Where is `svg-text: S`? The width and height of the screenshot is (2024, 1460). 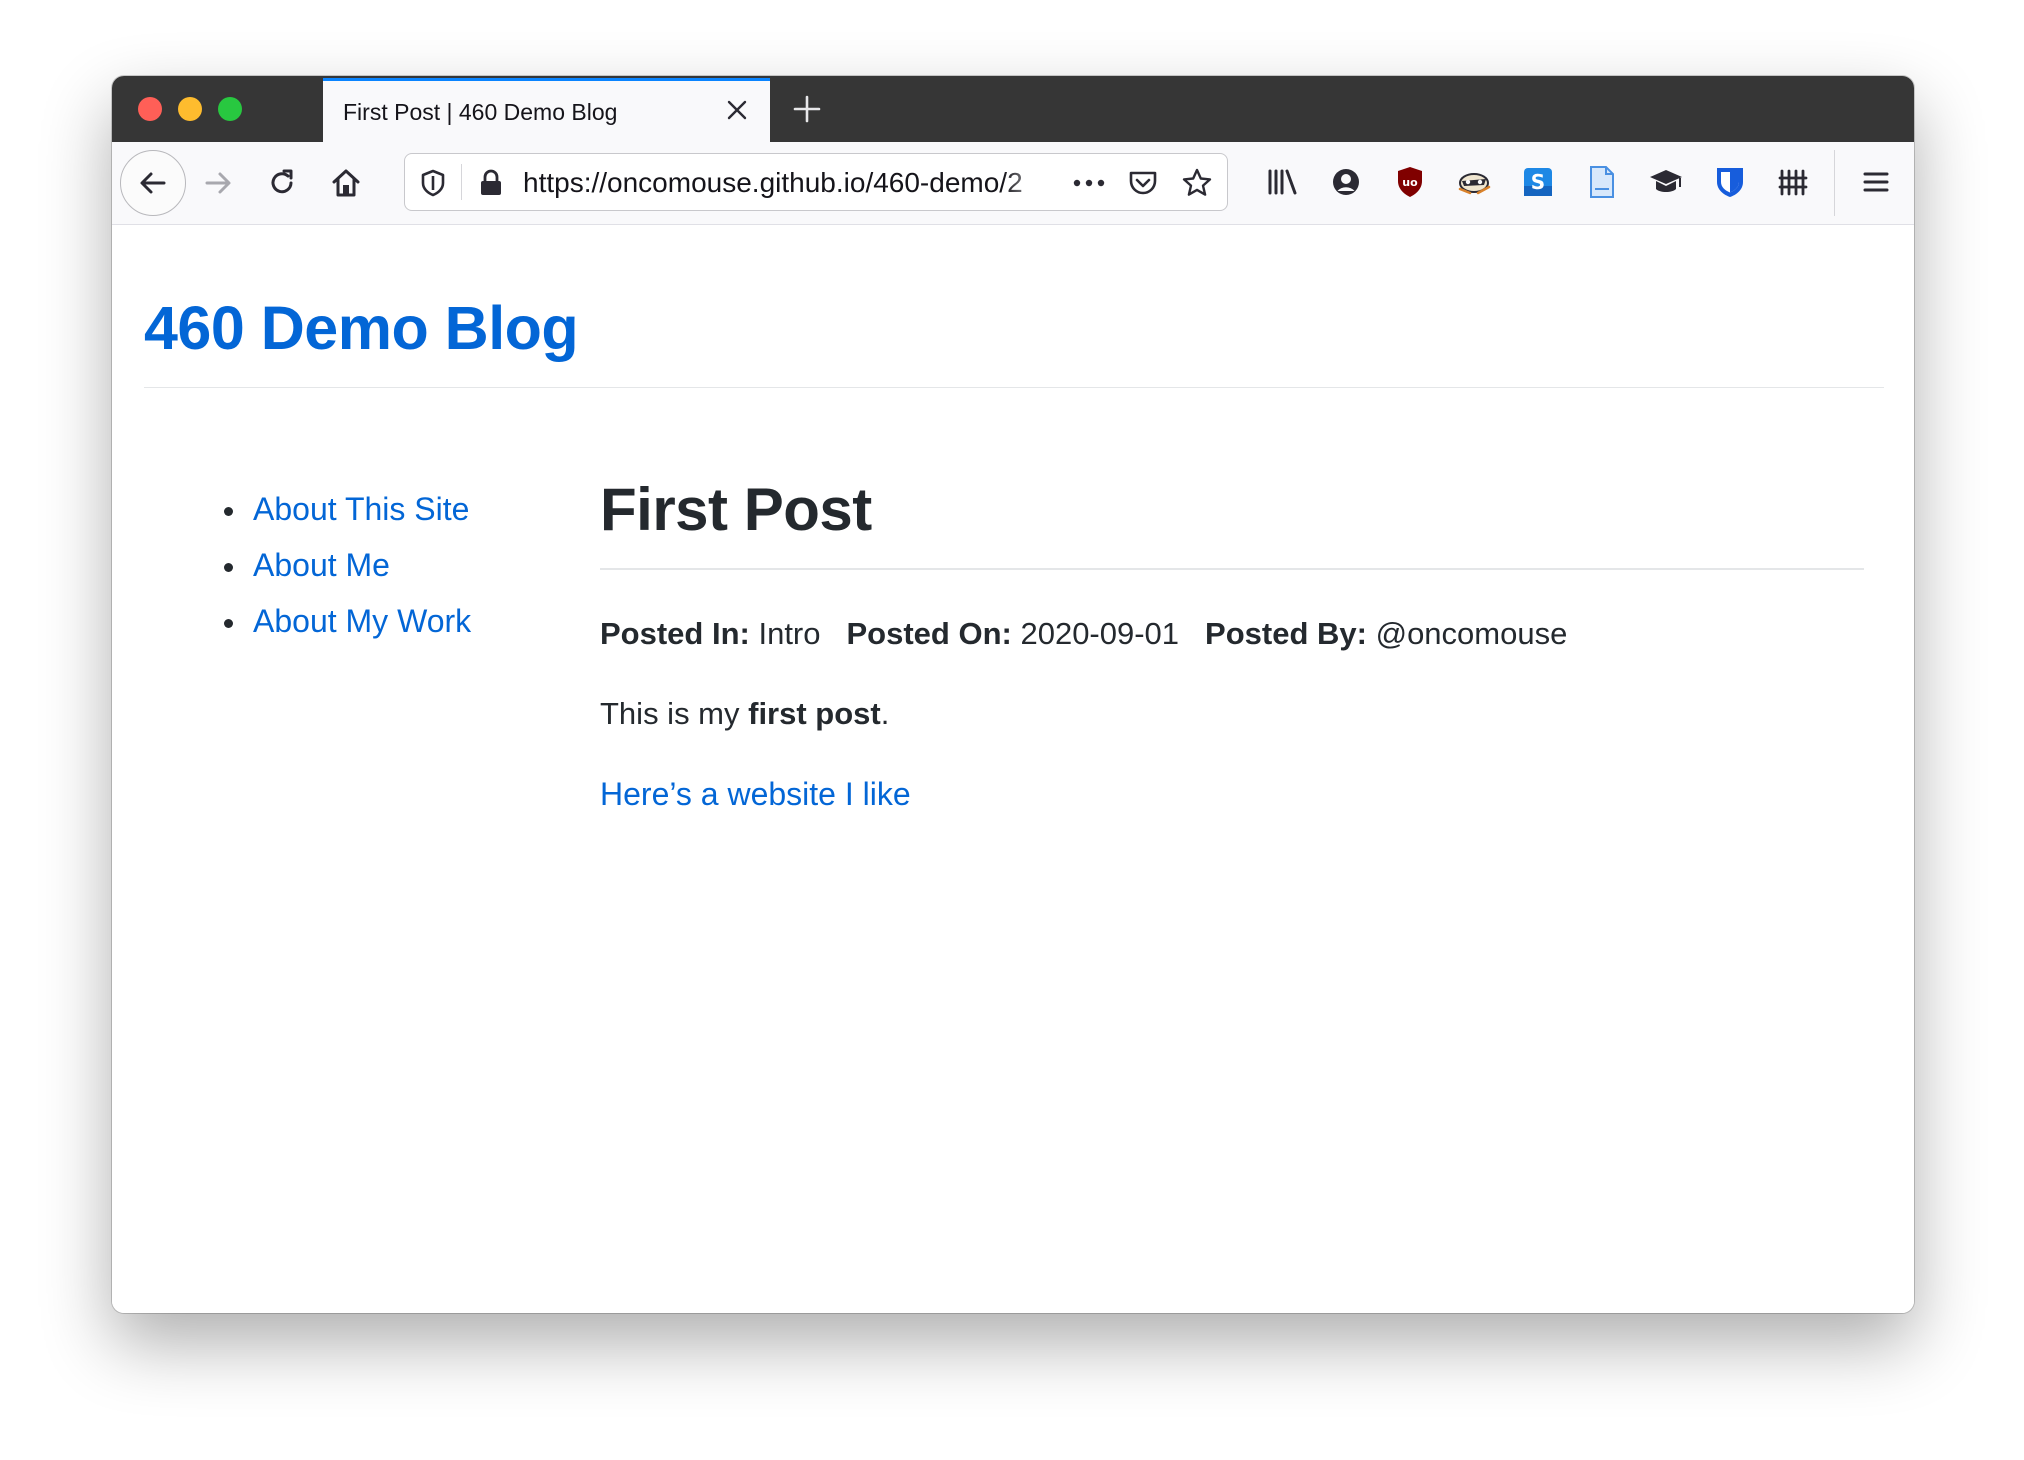
svg-text: S is located at coordinates (1538, 182).